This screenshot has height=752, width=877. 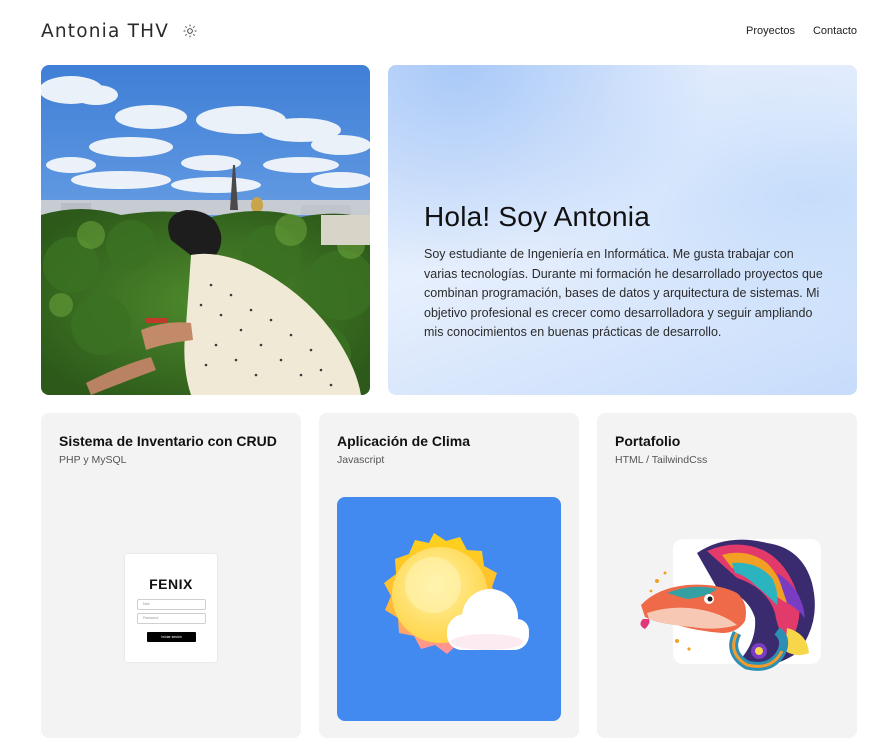 I want to click on sun-cloud-icon, so click(x=456, y=593).